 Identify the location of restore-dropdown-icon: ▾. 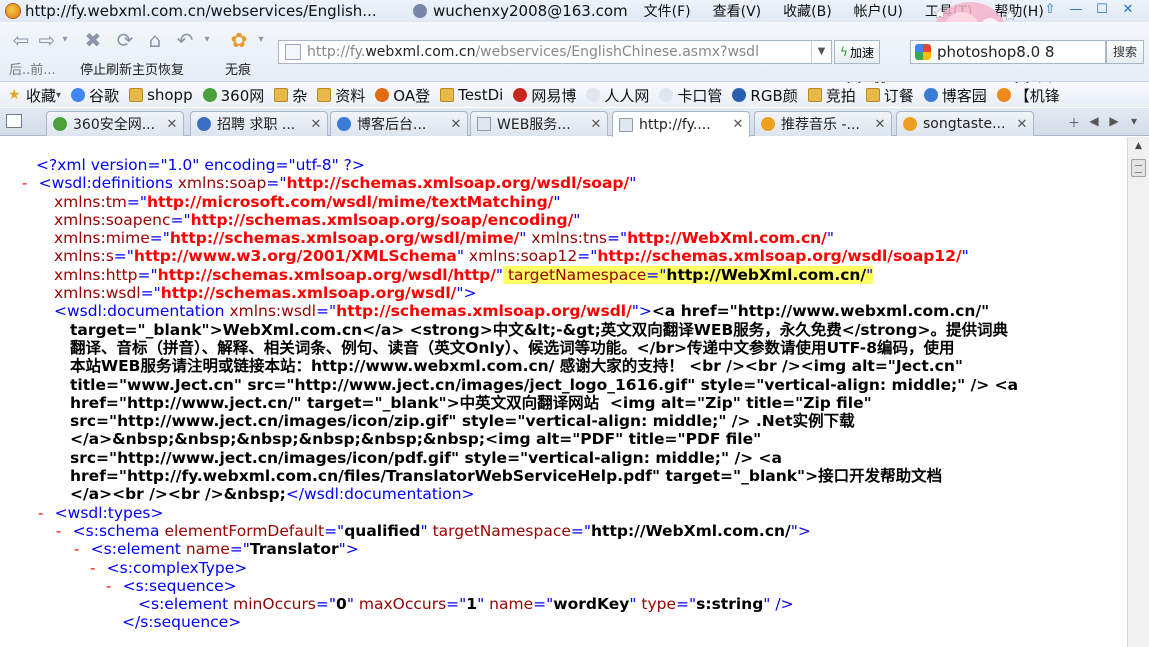
(207, 40).